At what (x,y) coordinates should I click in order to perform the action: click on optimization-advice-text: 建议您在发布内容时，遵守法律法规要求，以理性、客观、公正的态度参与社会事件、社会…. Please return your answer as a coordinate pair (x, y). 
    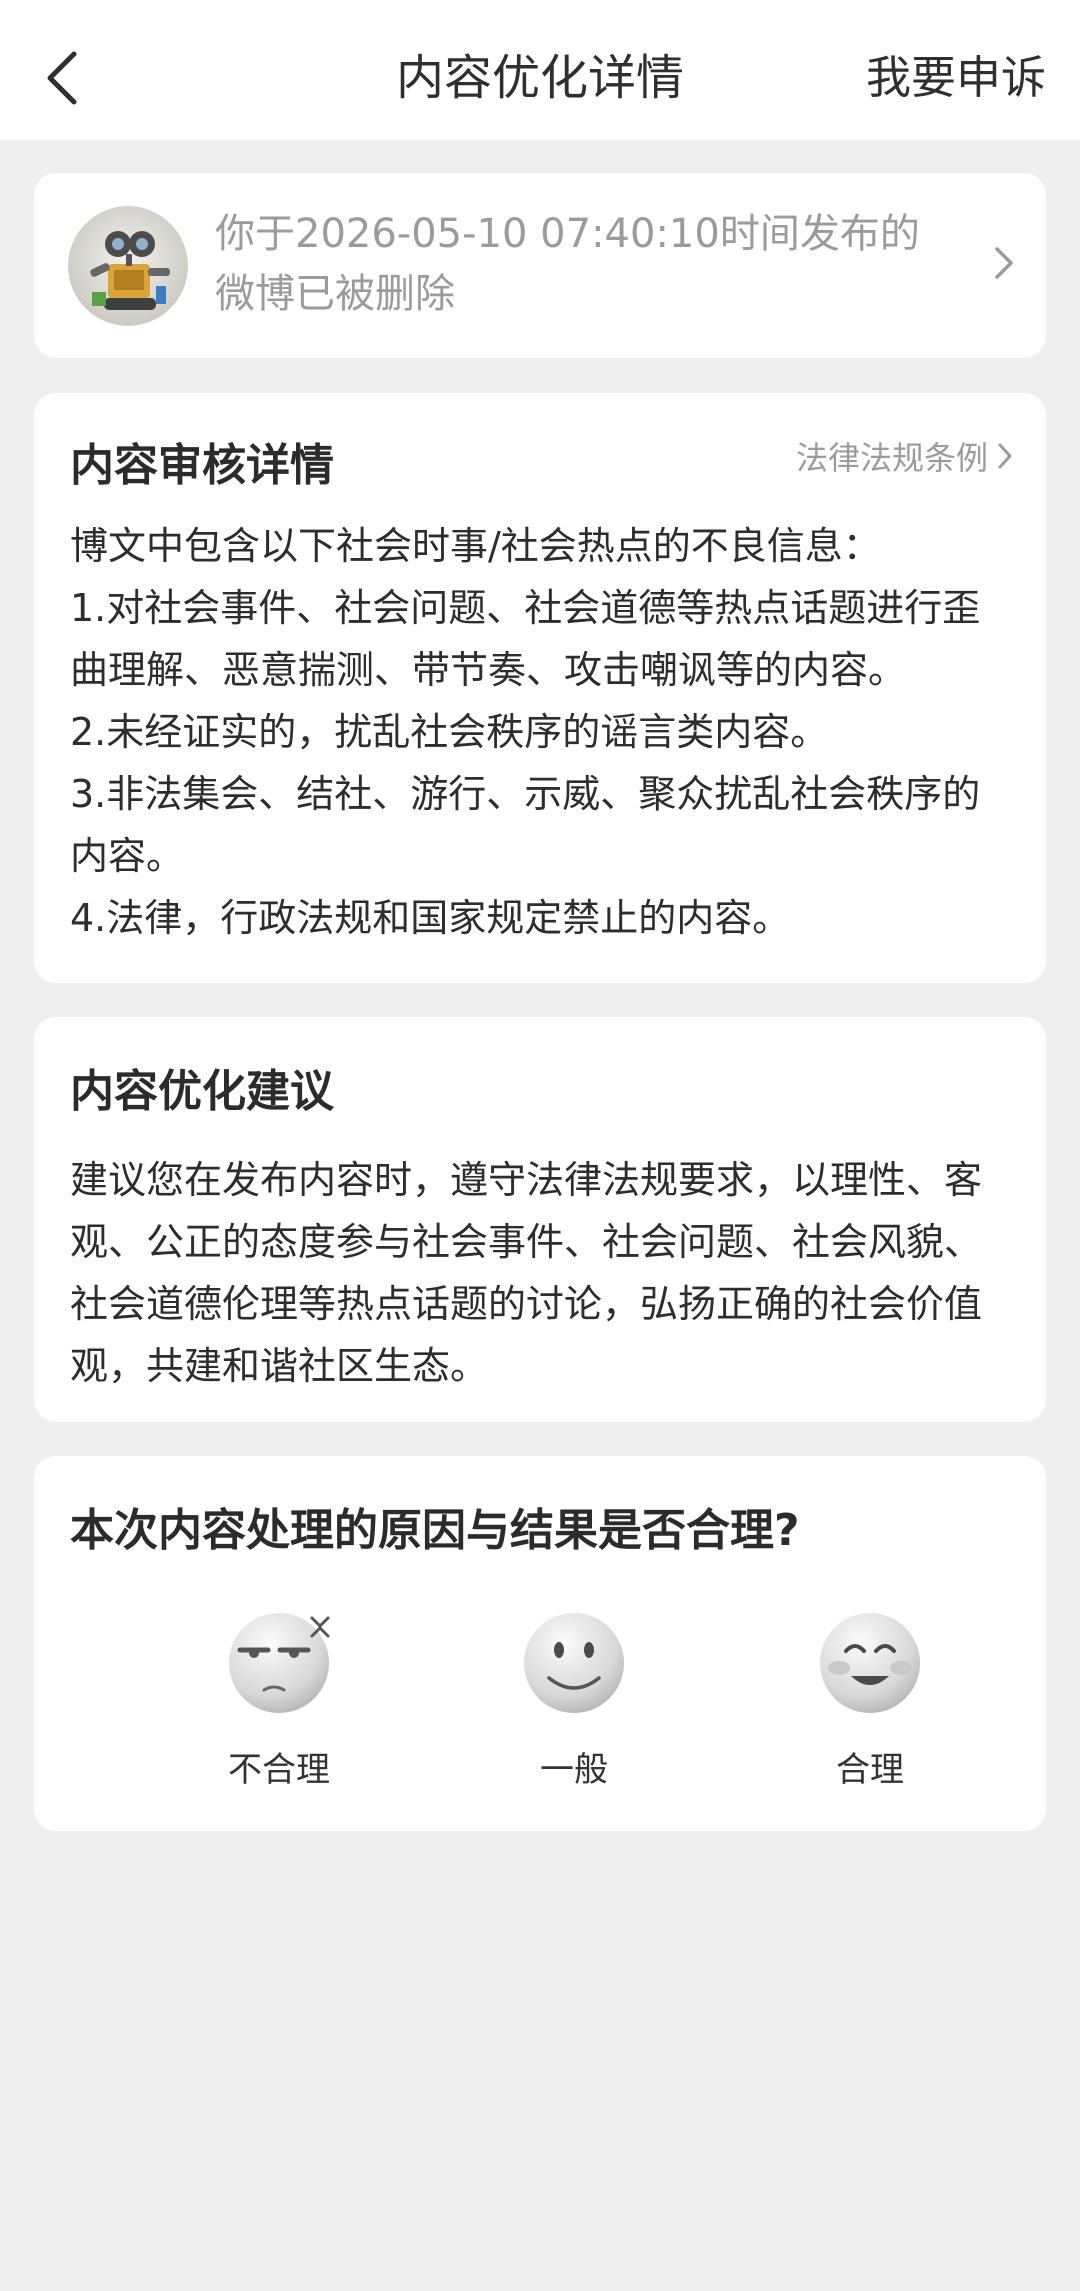
    Looking at the image, I should click on (526, 1273).